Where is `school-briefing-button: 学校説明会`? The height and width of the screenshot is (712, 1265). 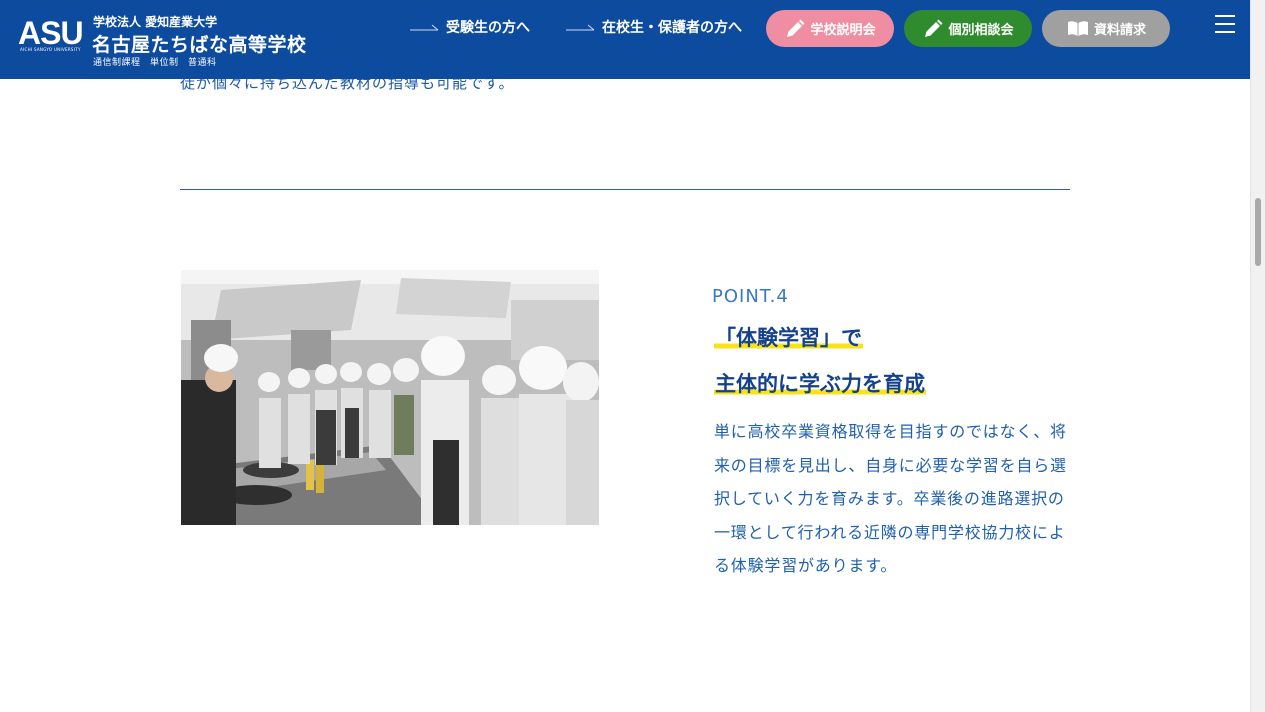 school-briefing-button: 学校説明会 is located at coordinates (830, 28).